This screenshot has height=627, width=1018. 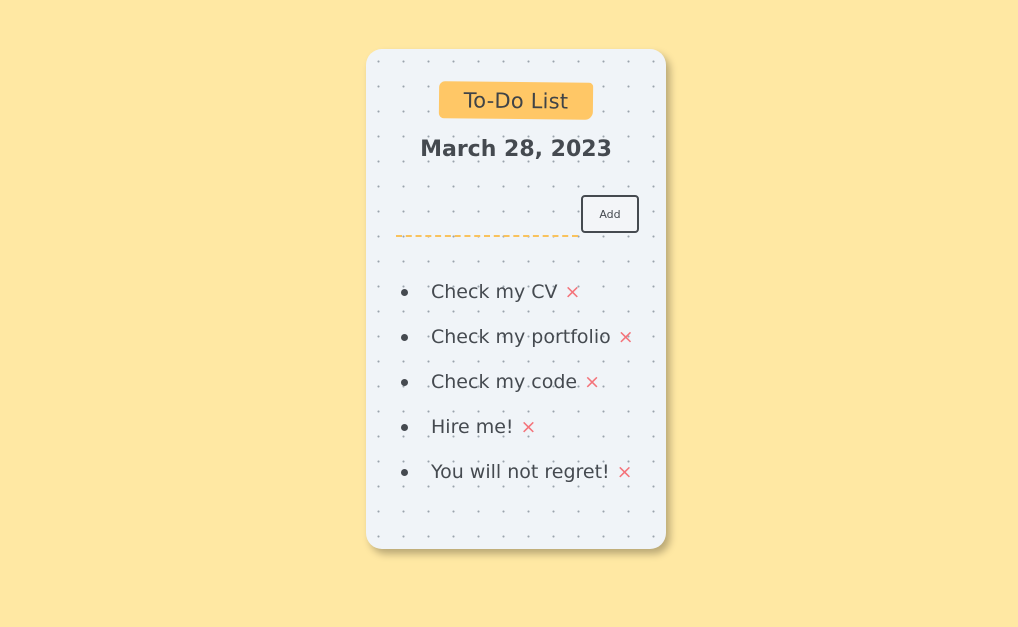 What do you see at coordinates (504, 382) in the screenshot?
I see `task-text: Check my code` at bounding box center [504, 382].